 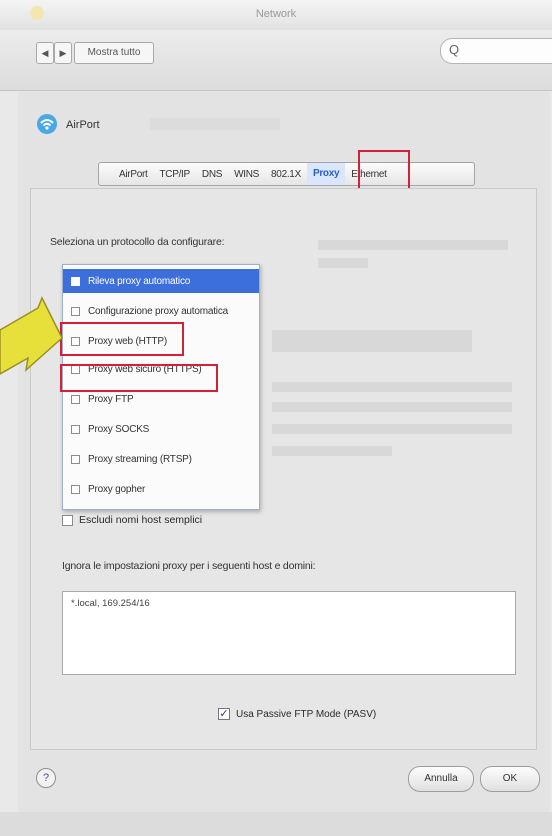 I want to click on exclude-simple-hostnames: Escludi nomi host semplici, so click(x=132, y=520).